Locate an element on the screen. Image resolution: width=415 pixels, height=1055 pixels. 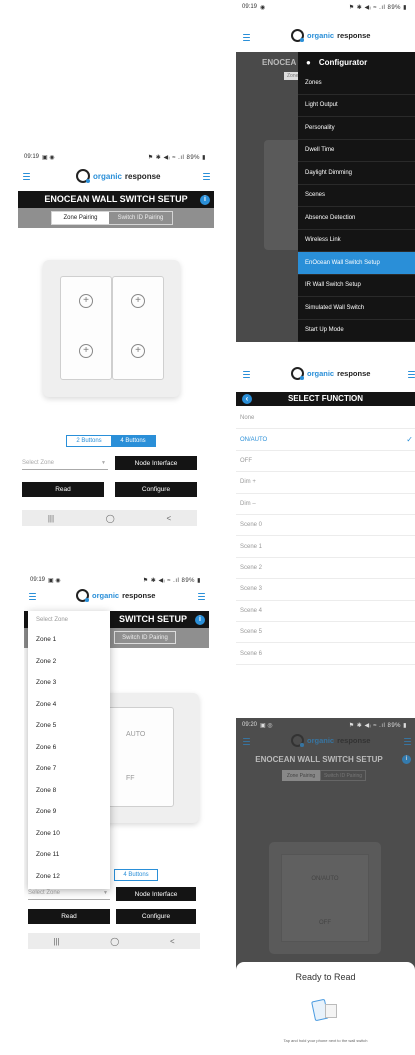
switch-rocker-left is located at coordinates (86, 328).